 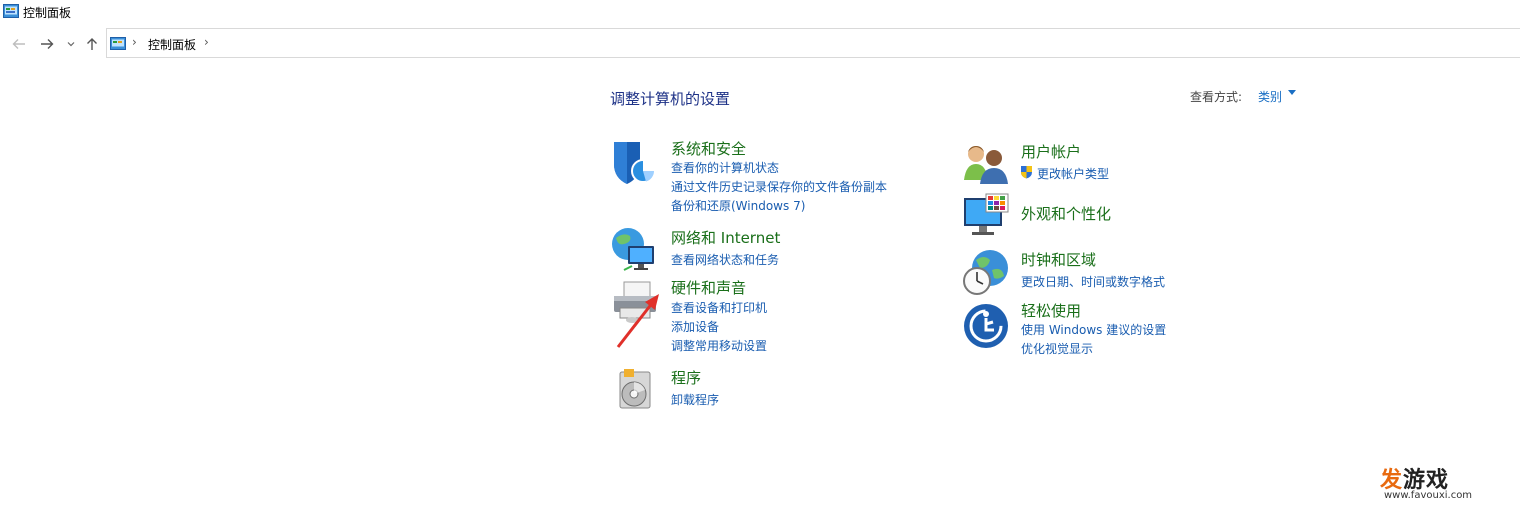 I want to click on category-appearance-and-personalization: 外观和个性化, so click(x=1066, y=213).